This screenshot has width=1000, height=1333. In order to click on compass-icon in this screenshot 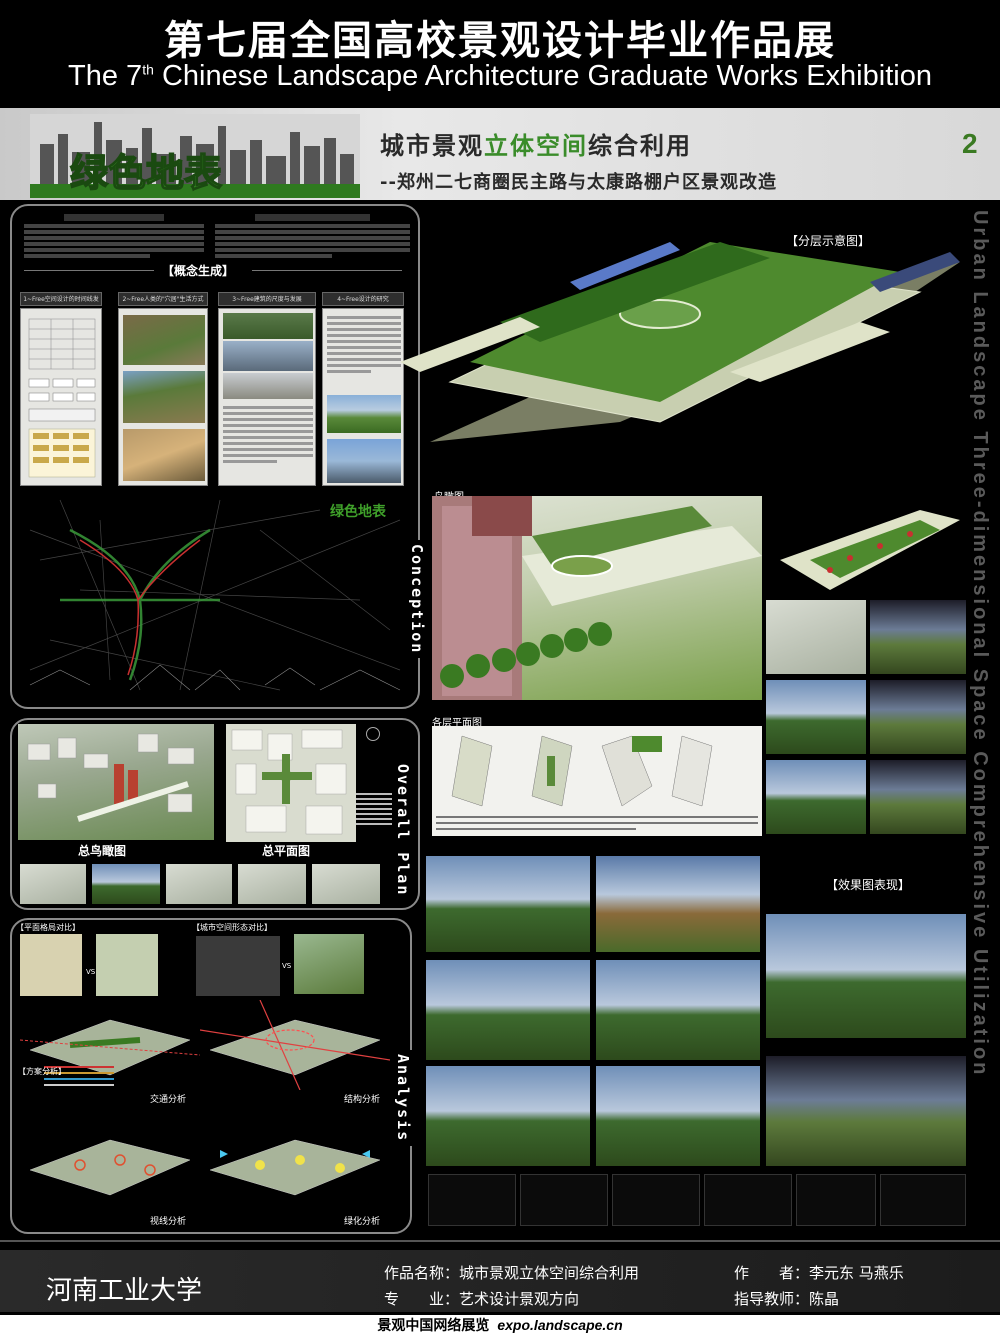, I will do `click(373, 734)`.